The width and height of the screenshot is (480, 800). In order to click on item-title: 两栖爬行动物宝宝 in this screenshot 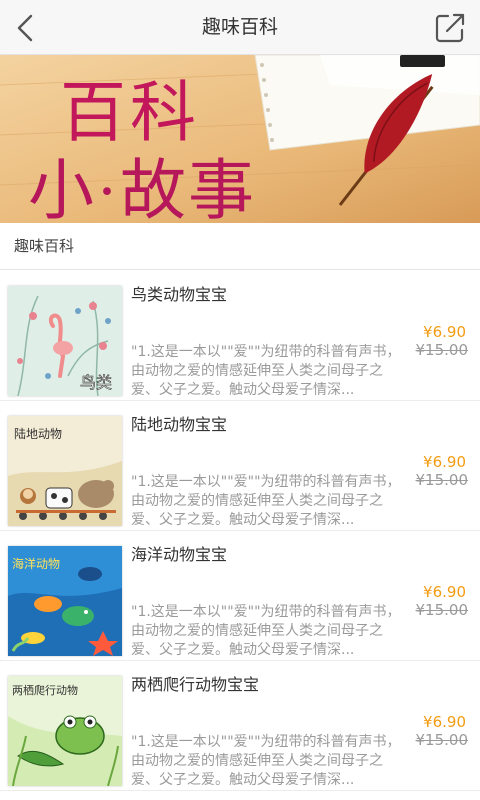, I will do `click(195, 684)`.